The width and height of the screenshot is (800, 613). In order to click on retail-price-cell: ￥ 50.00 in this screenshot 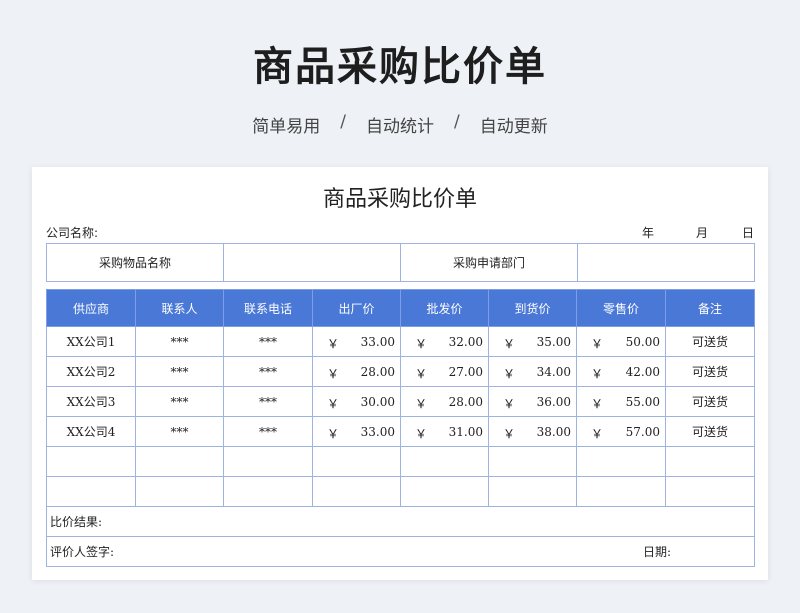, I will do `click(621, 341)`.